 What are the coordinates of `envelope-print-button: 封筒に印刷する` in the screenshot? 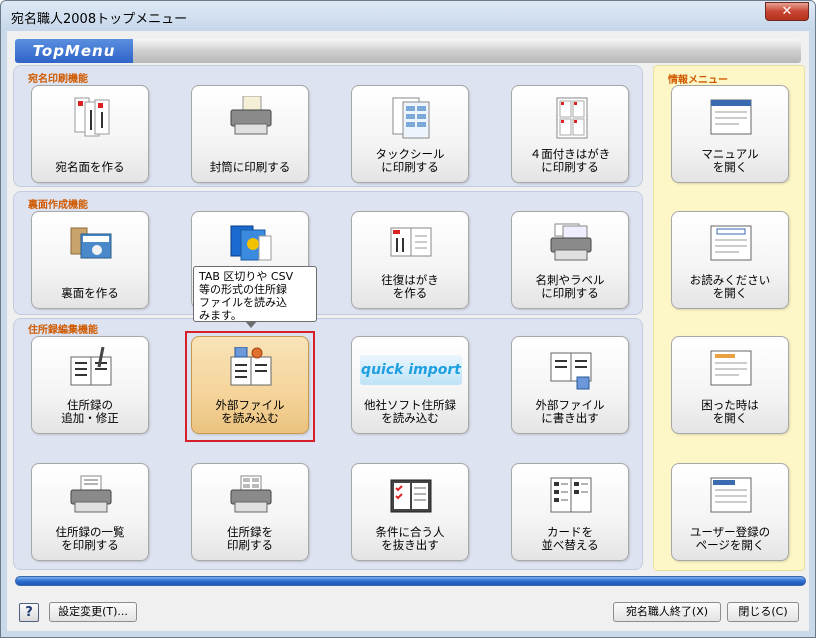 It's located at (250, 134).